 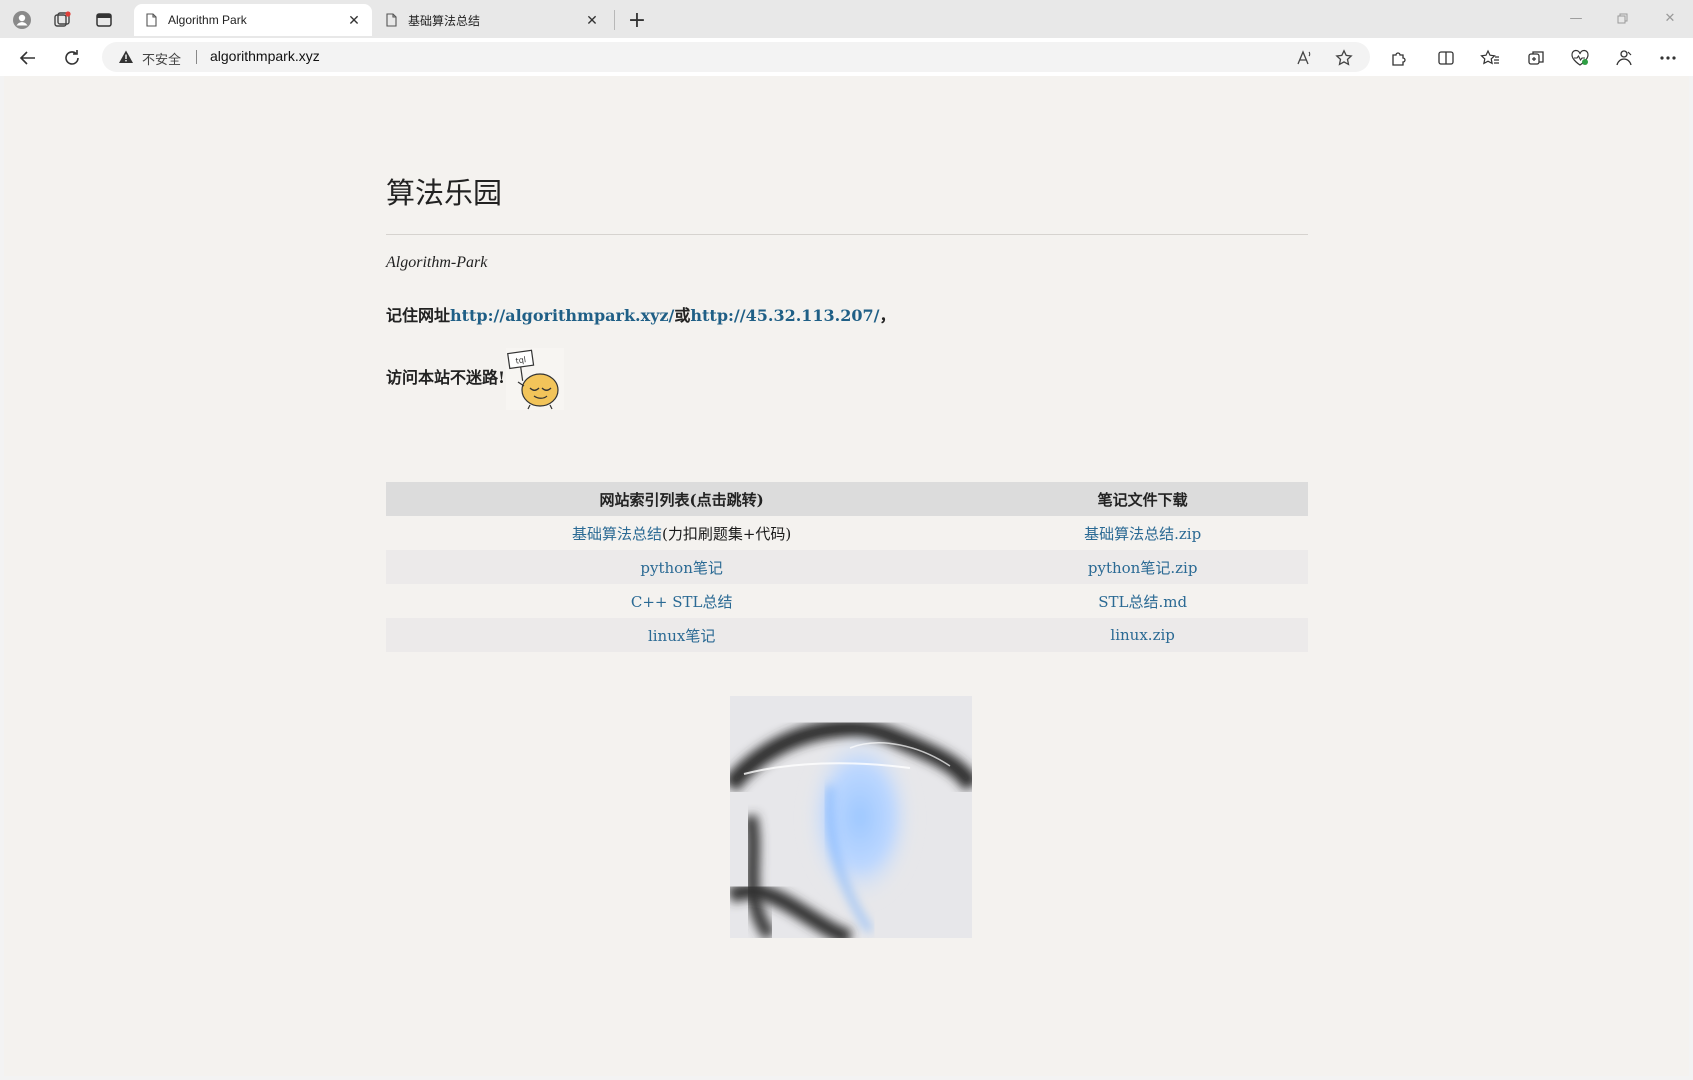 What do you see at coordinates (682, 315) in the screenshot?
I see `remember-or: 或` at bounding box center [682, 315].